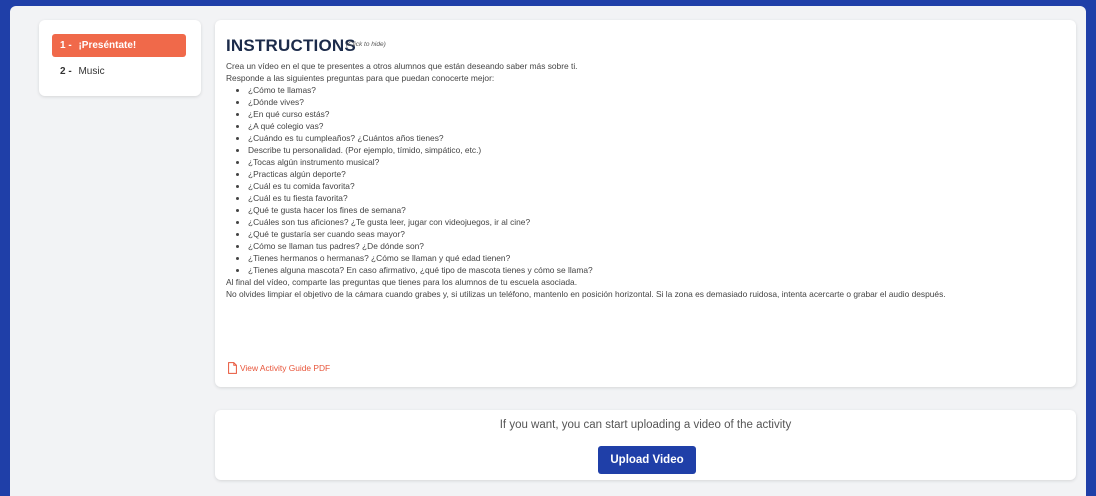 Image resolution: width=1096 pixels, height=496 pixels. I want to click on list-item: ¿En qué curso estás?, so click(657, 114).